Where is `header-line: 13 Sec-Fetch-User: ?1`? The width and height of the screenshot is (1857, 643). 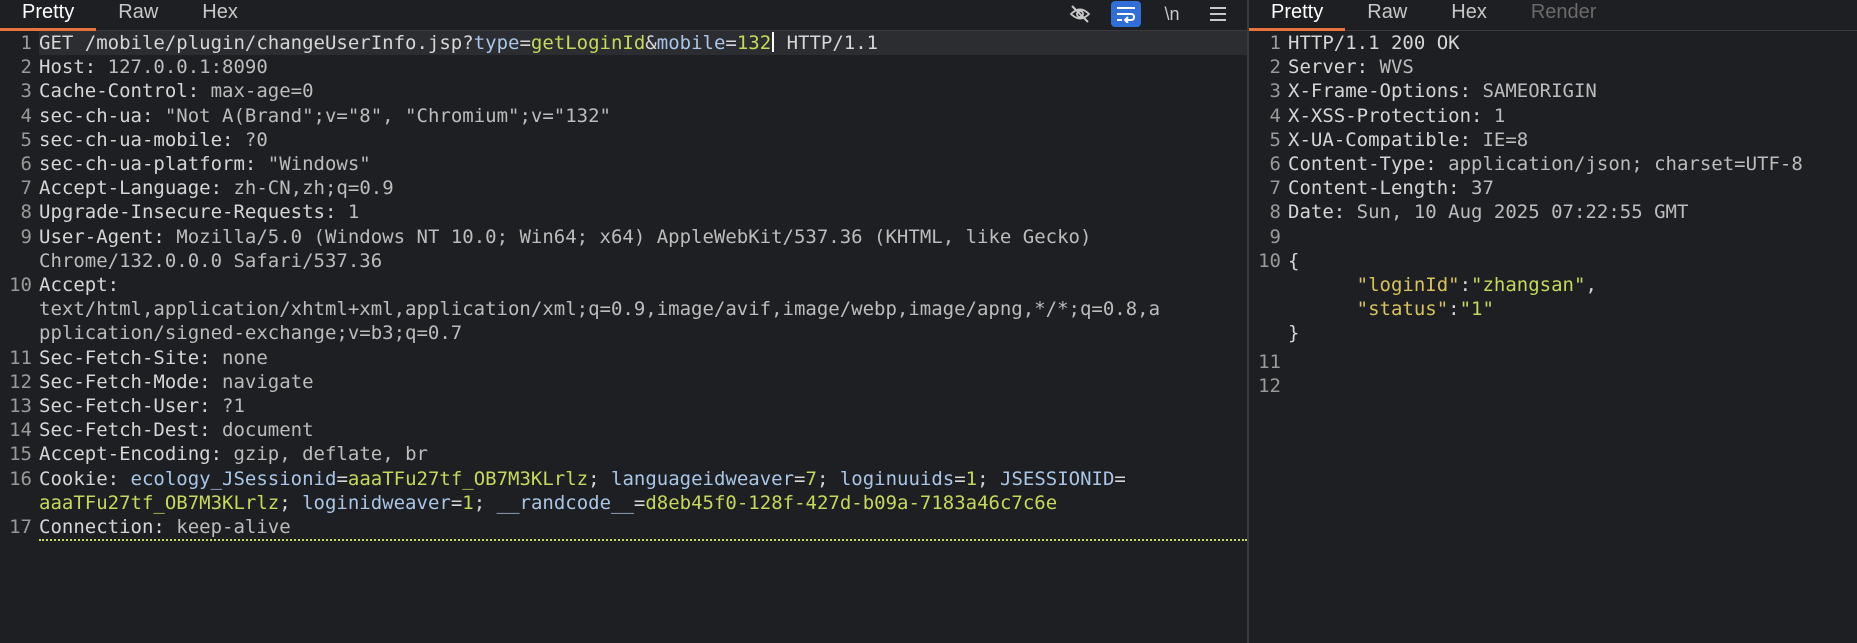 header-line: 13 Sec-Fetch-User: ?1 is located at coordinates (623, 406).